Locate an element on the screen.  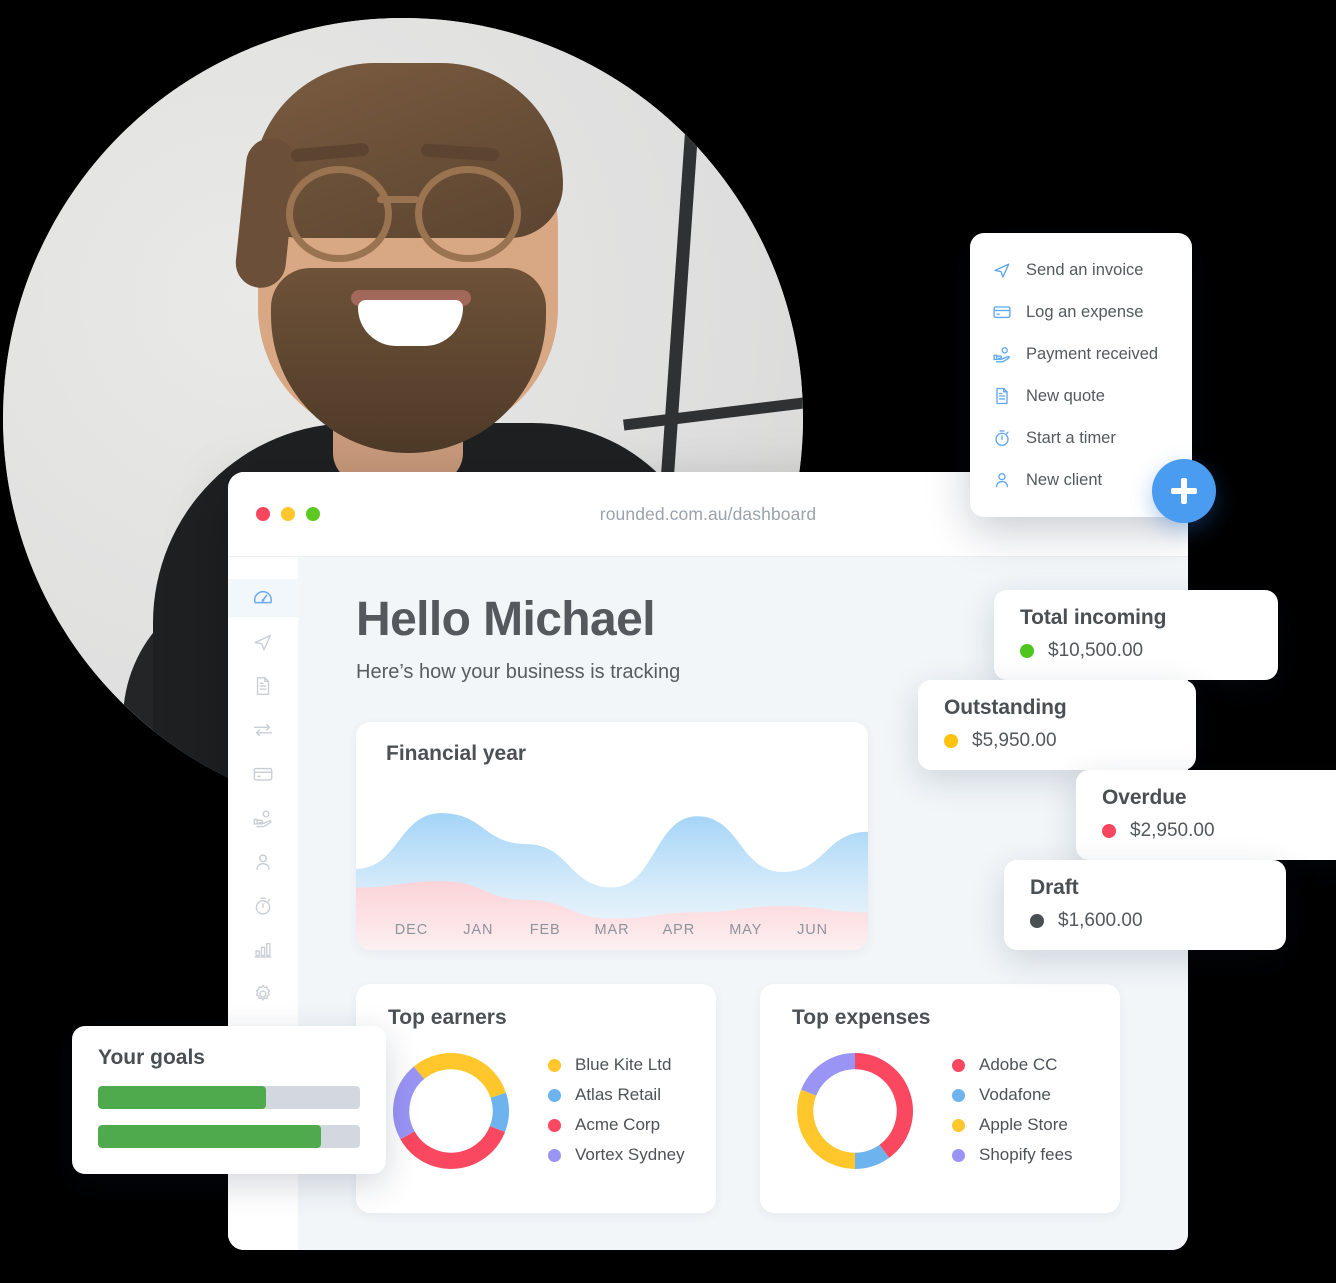
quick-action-send-invoice: Send an invoice is located at coordinates (1081, 270).